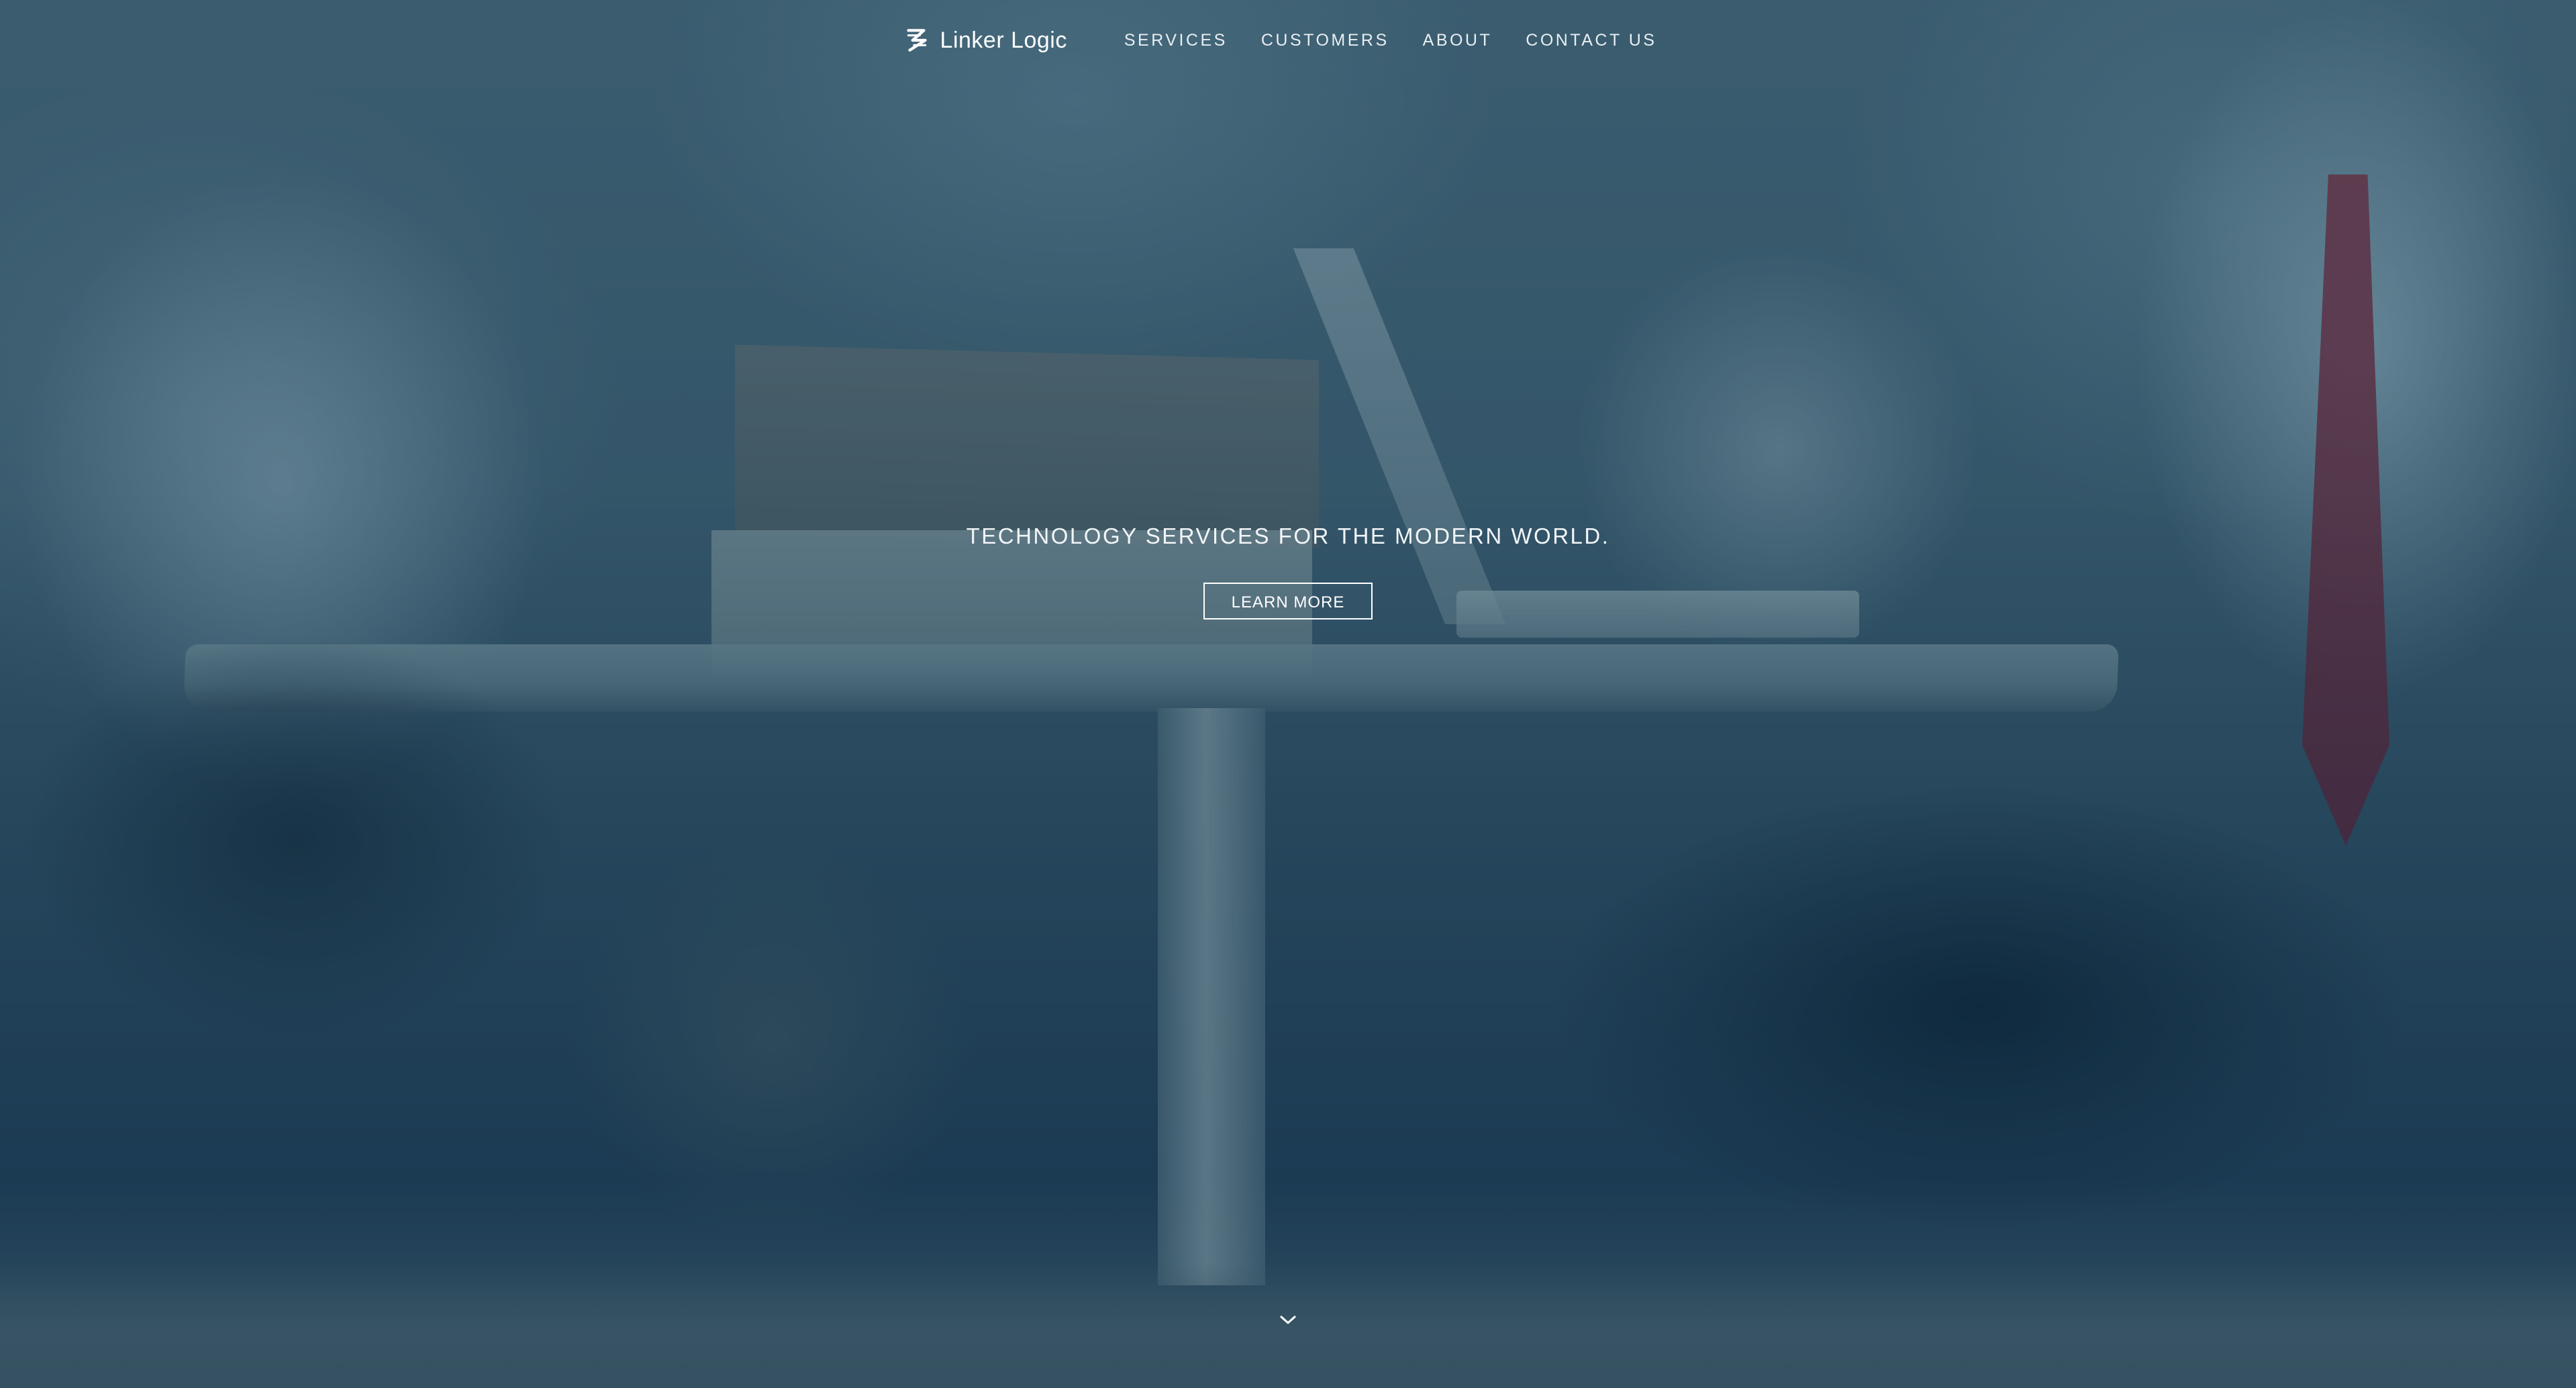 This screenshot has width=2576, height=1388. Describe the element at coordinates (1288, 601) in the screenshot. I see `learn-more-button: LEARN MORE` at that location.